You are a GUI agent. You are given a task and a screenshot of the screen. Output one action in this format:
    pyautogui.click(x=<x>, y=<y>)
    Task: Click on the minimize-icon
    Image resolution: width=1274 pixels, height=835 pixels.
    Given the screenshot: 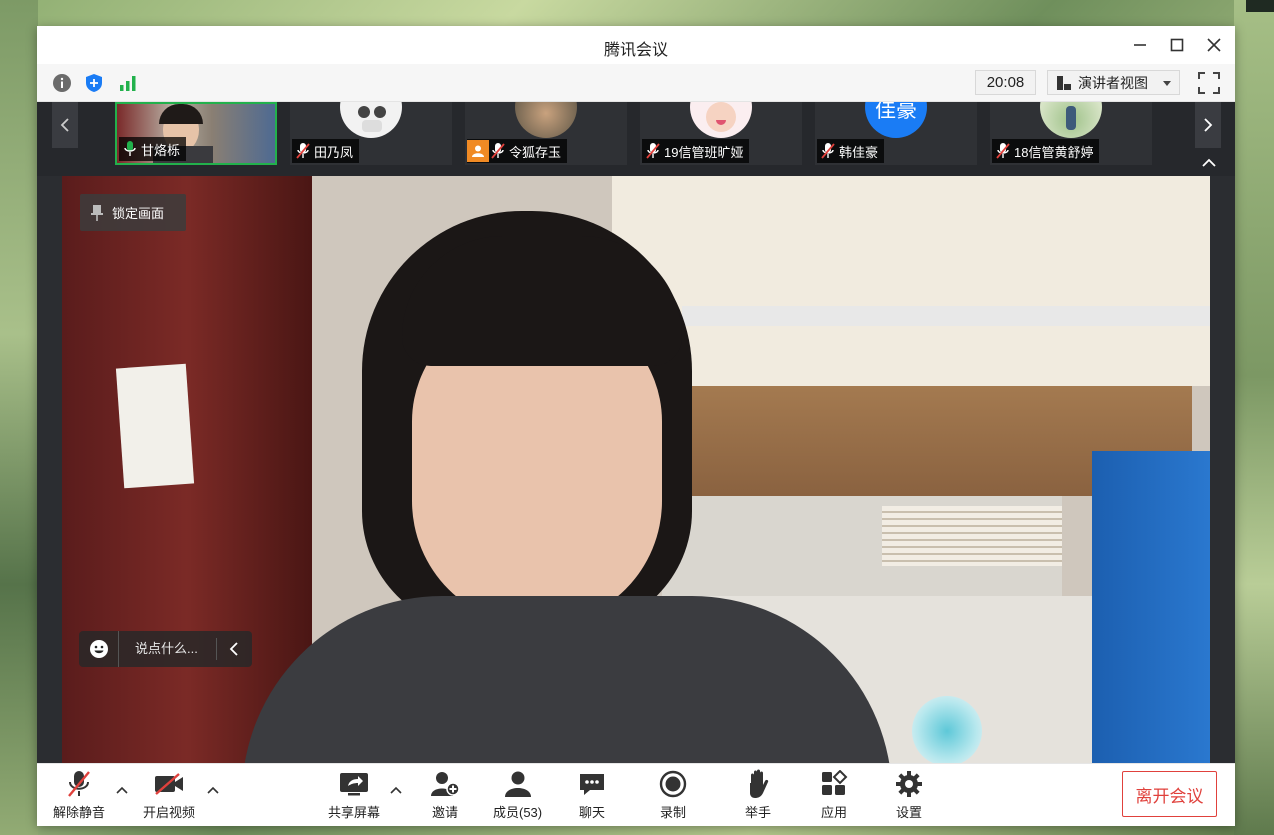 What is the action you would take?
    pyautogui.click(x=1140, y=45)
    